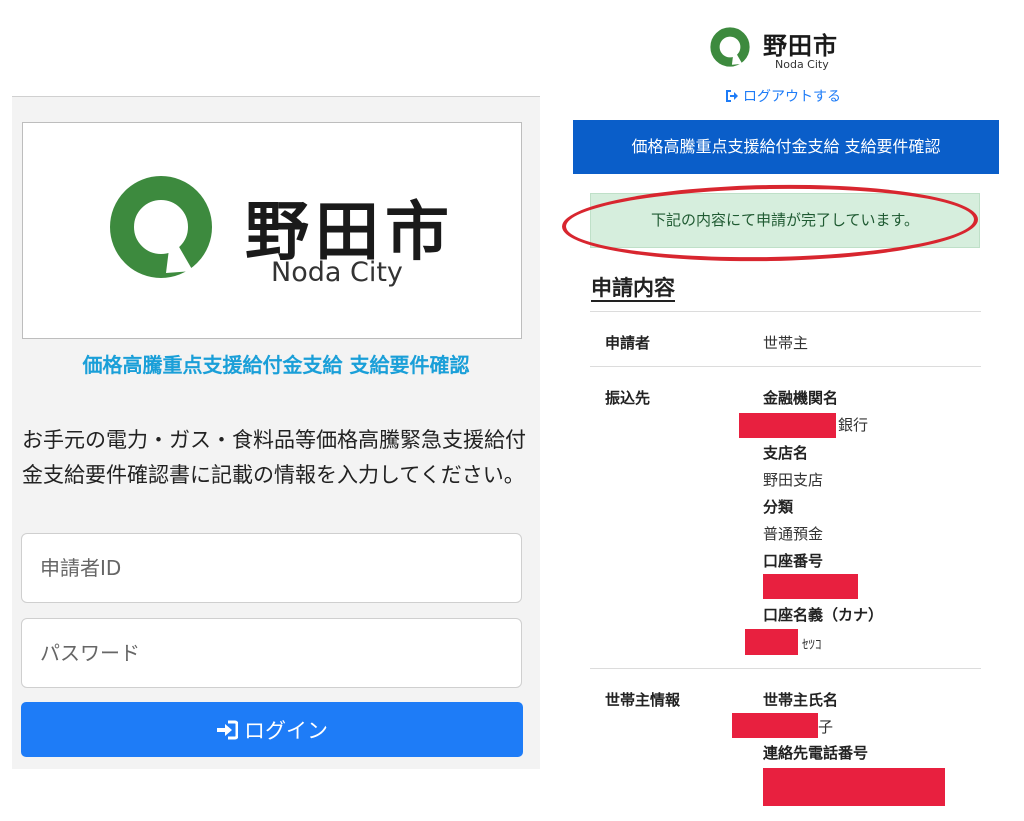 The width and height of the screenshot is (1024, 821). What do you see at coordinates (801, 700) in the screenshot?
I see `household-name-label: 世帯主氏名` at bounding box center [801, 700].